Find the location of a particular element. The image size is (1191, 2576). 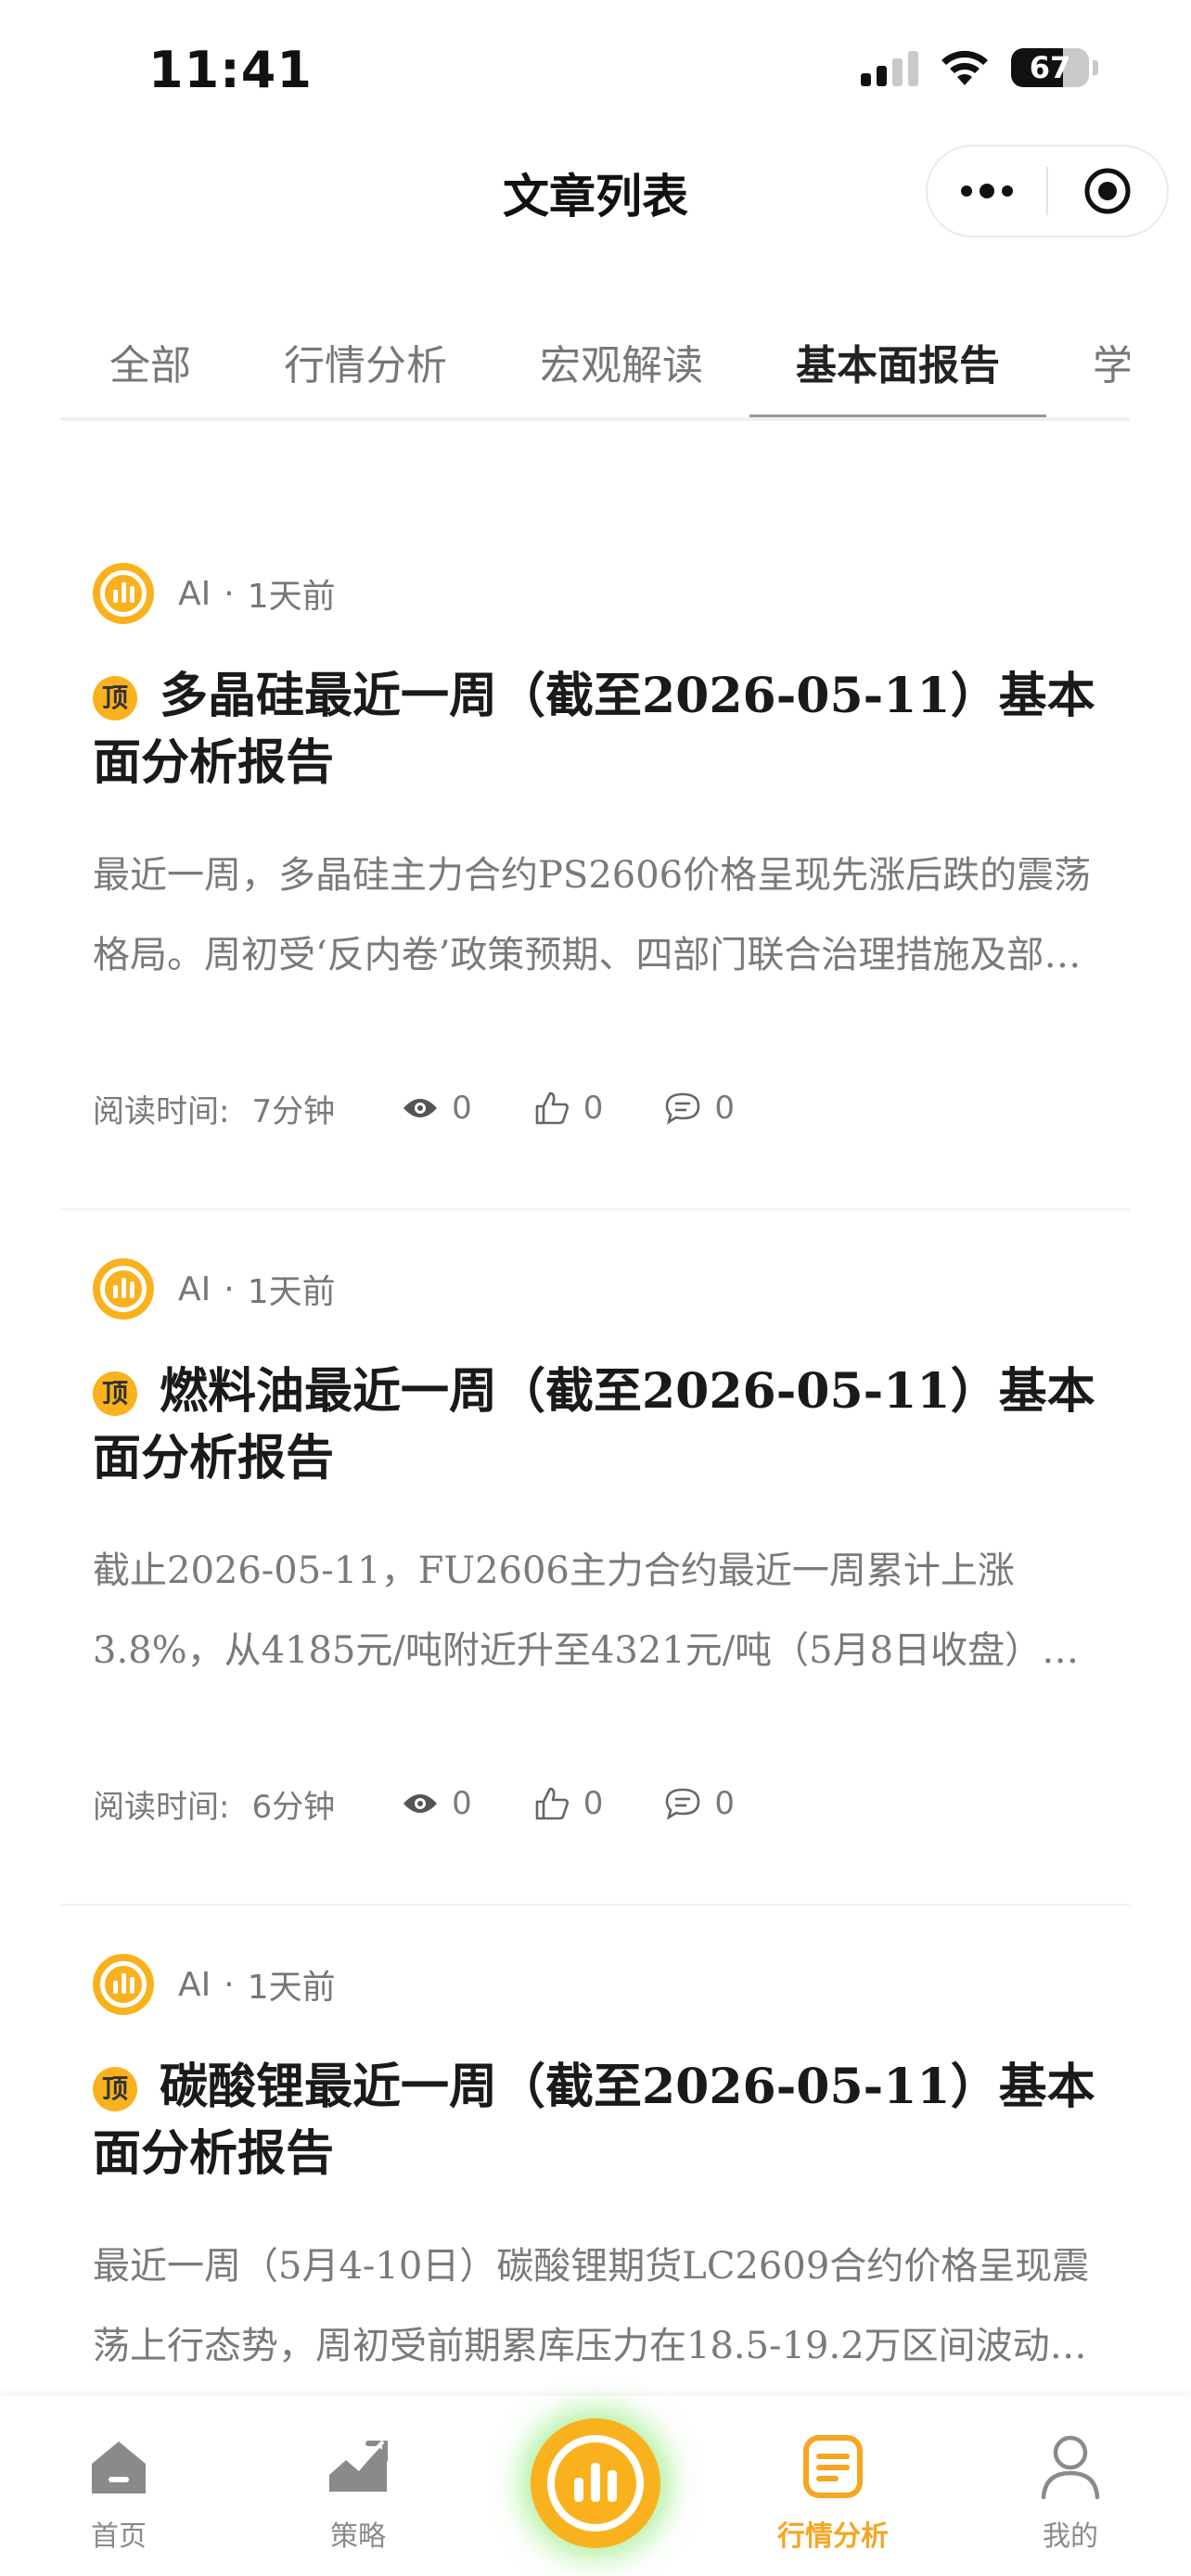

category-tabs: 全部 行情分析 宏观解读 基本面报告 学 is located at coordinates (595, 368).